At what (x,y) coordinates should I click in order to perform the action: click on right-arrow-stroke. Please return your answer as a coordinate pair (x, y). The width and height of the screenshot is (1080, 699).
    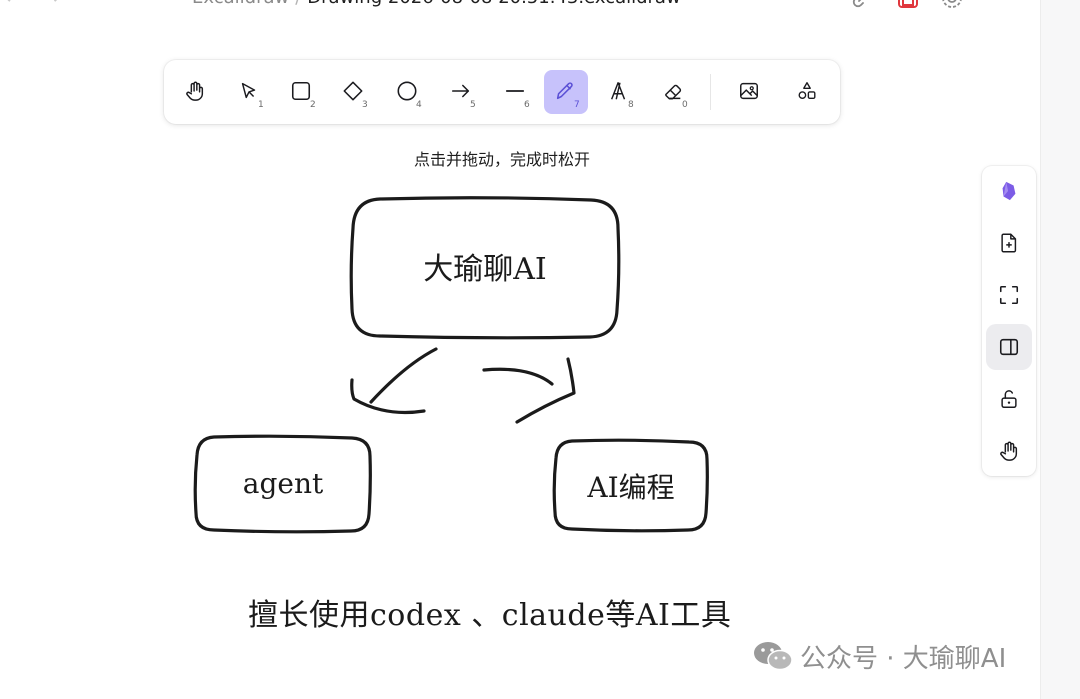
    Looking at the image, I should click on (518, 376).